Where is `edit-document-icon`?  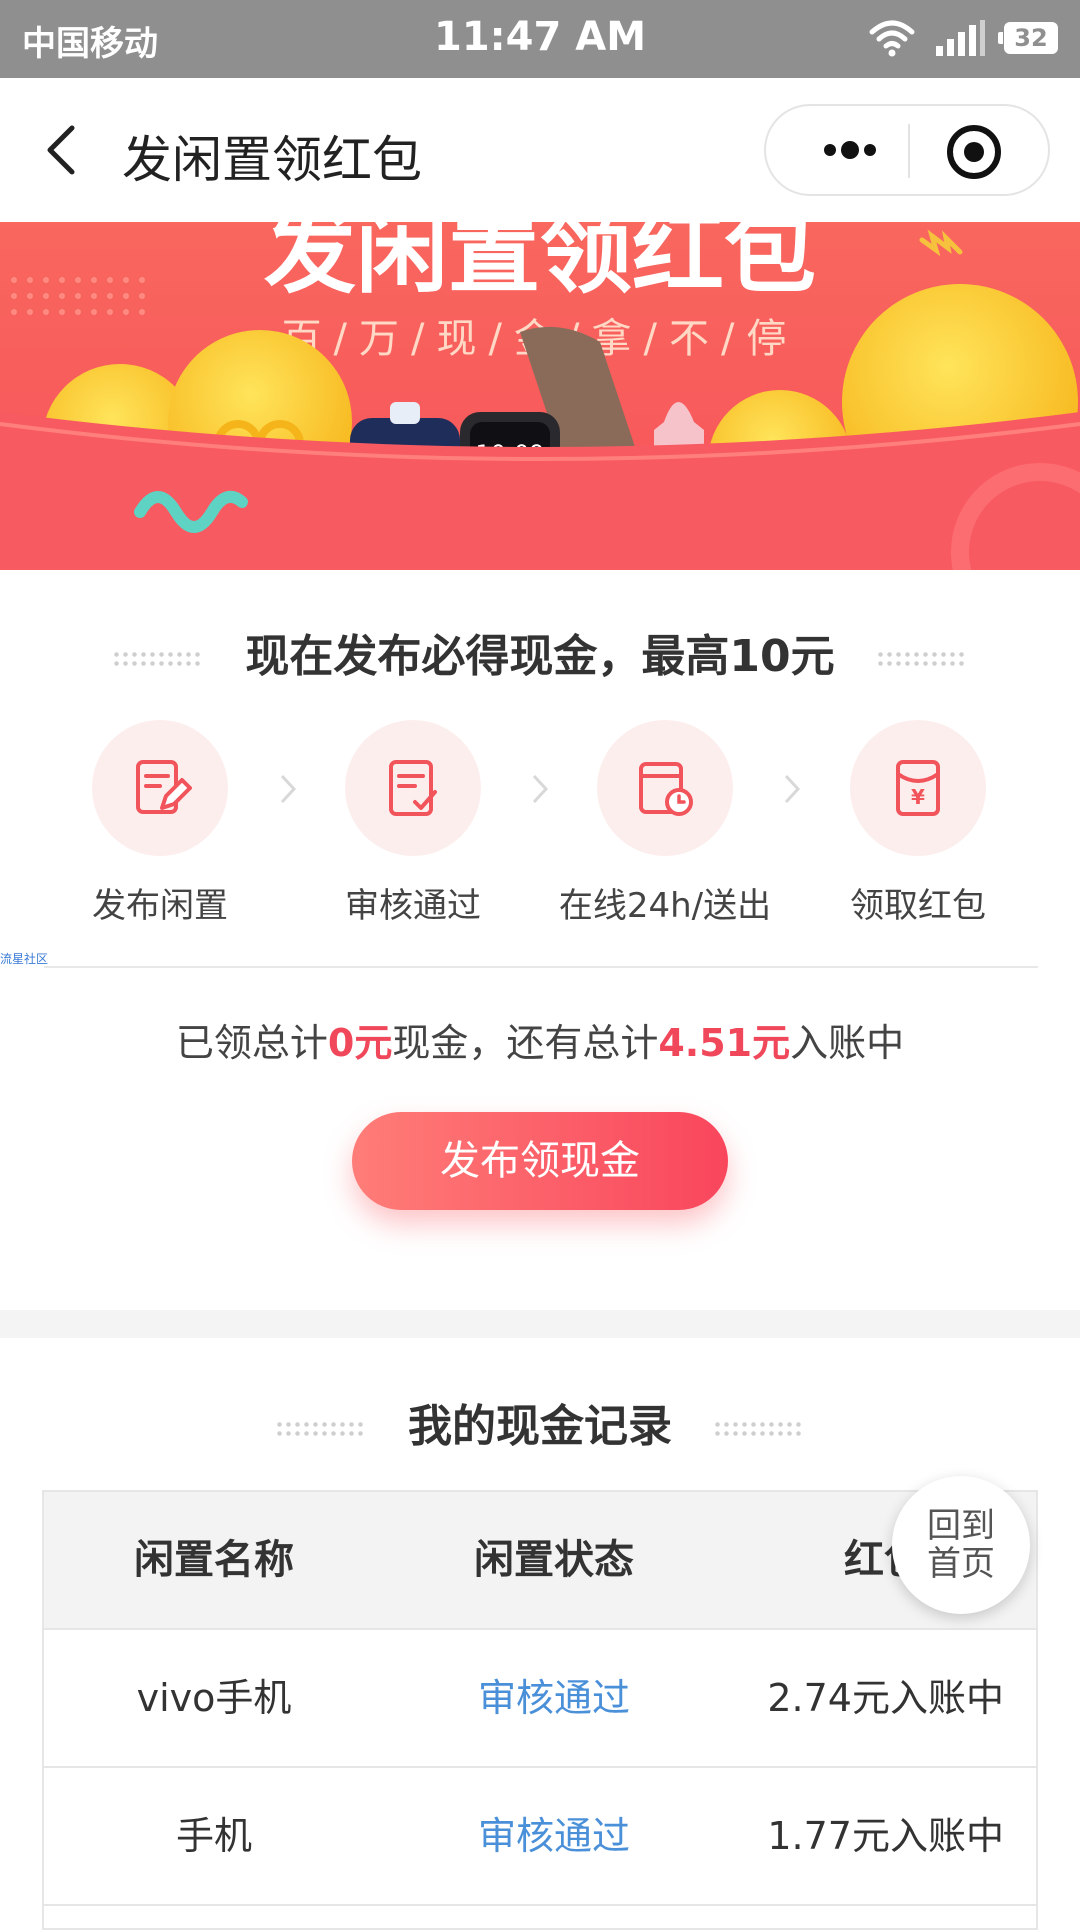
edit-document-icon is located at coordinates (164, 787).